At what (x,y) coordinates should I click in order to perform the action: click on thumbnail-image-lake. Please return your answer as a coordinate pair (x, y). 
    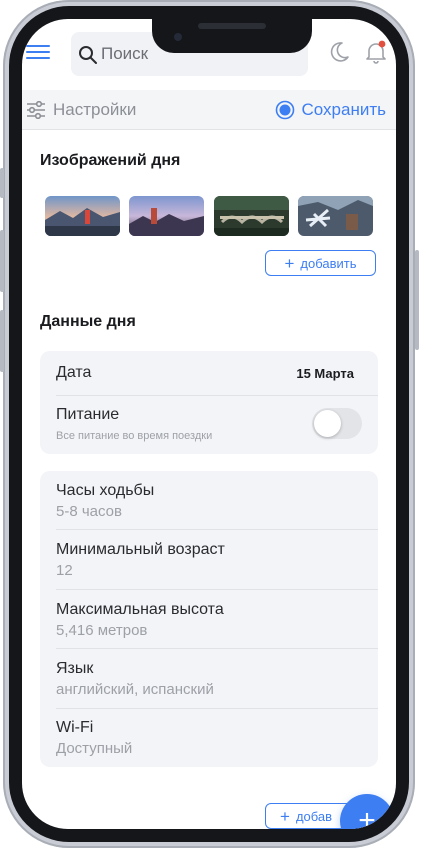
    Looking at the image, I should click on (82, 216).